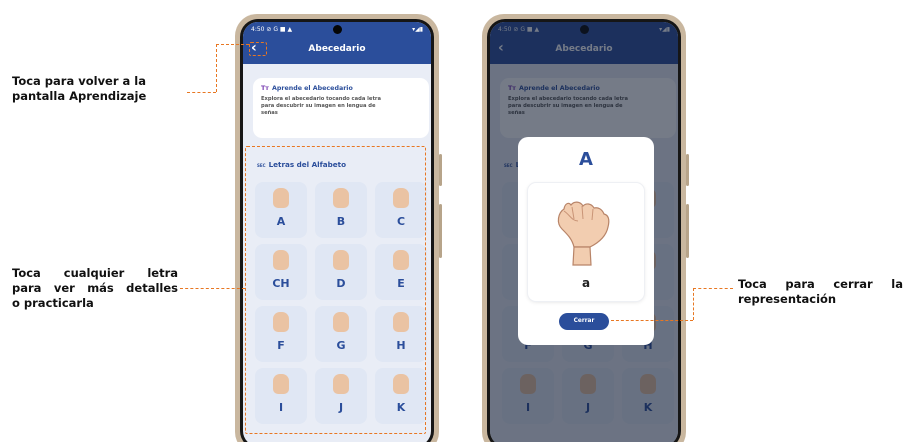  I want to click on app-bar: ‹ Abecedario, so click(337, 50).